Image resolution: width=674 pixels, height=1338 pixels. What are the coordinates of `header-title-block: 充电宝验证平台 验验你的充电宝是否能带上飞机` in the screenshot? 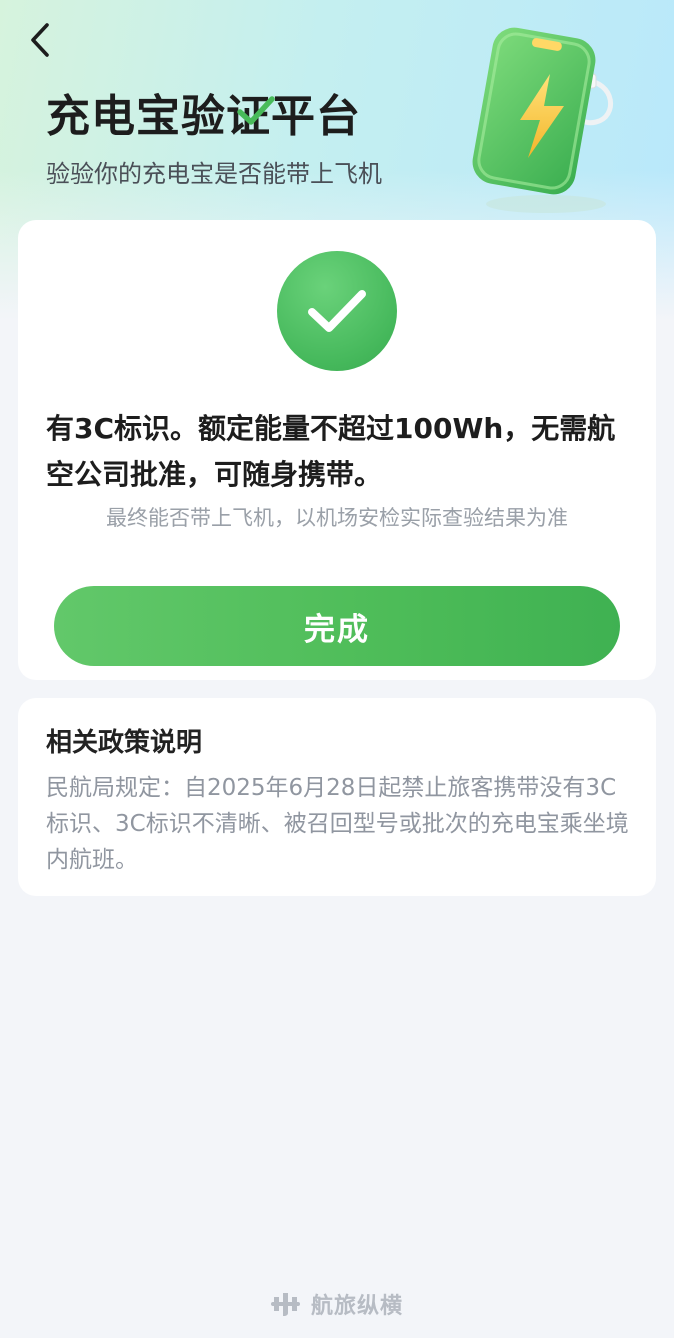 It's located at (214, 139).